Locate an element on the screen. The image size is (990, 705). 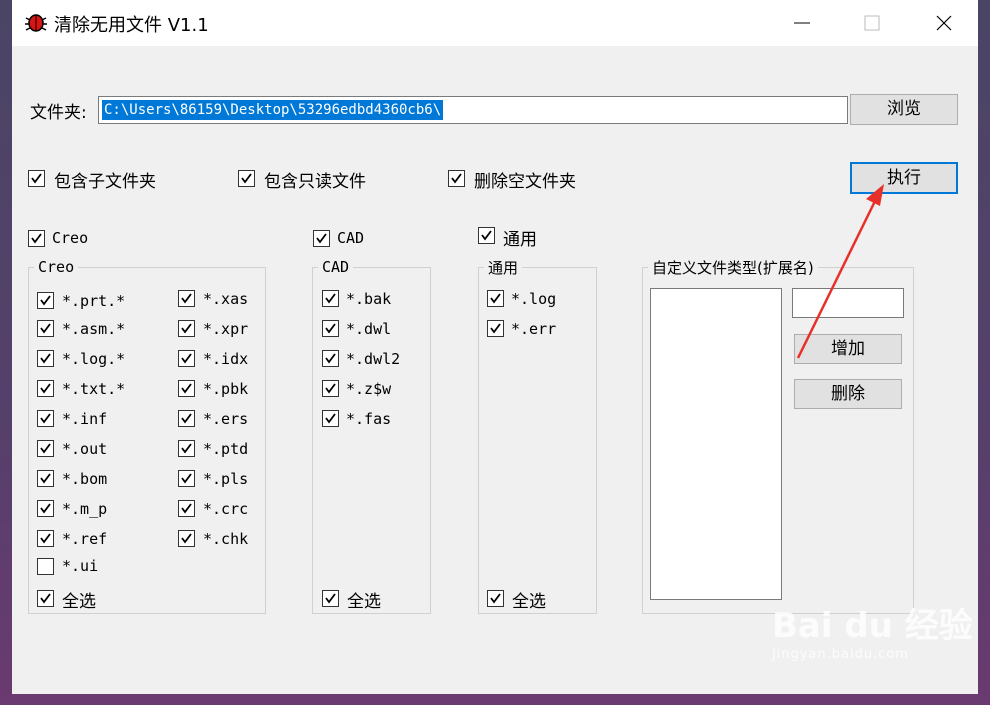
browse-button: 浏览 is located at coordinates (904, 109).